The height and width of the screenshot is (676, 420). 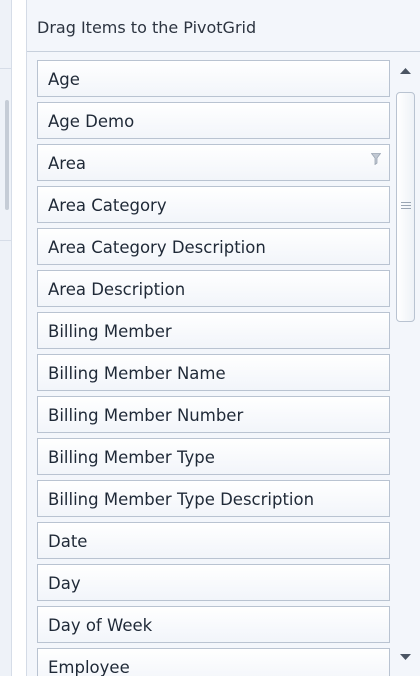 I want to click on vertical-scrollbar, so click(x=405, y=364).